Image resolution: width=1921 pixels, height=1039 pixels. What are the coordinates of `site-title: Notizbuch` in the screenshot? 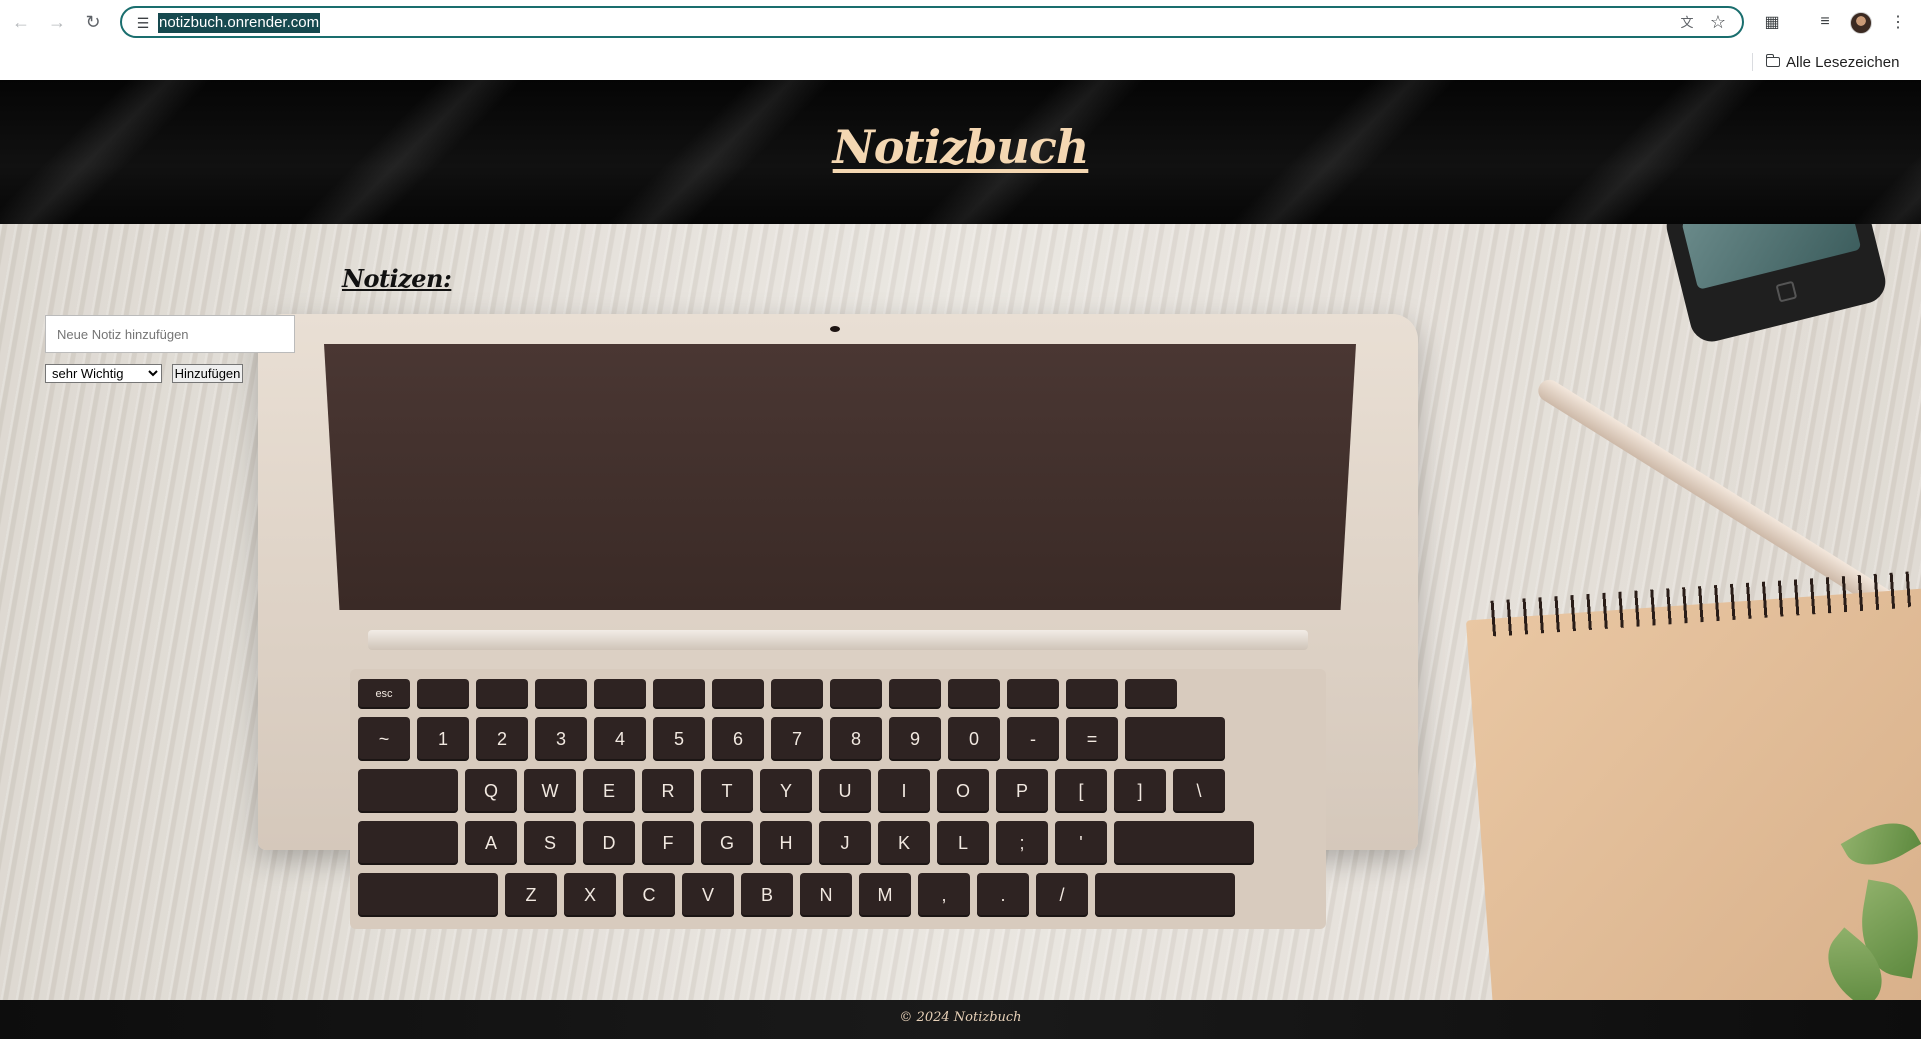 It's located at (961, 147).